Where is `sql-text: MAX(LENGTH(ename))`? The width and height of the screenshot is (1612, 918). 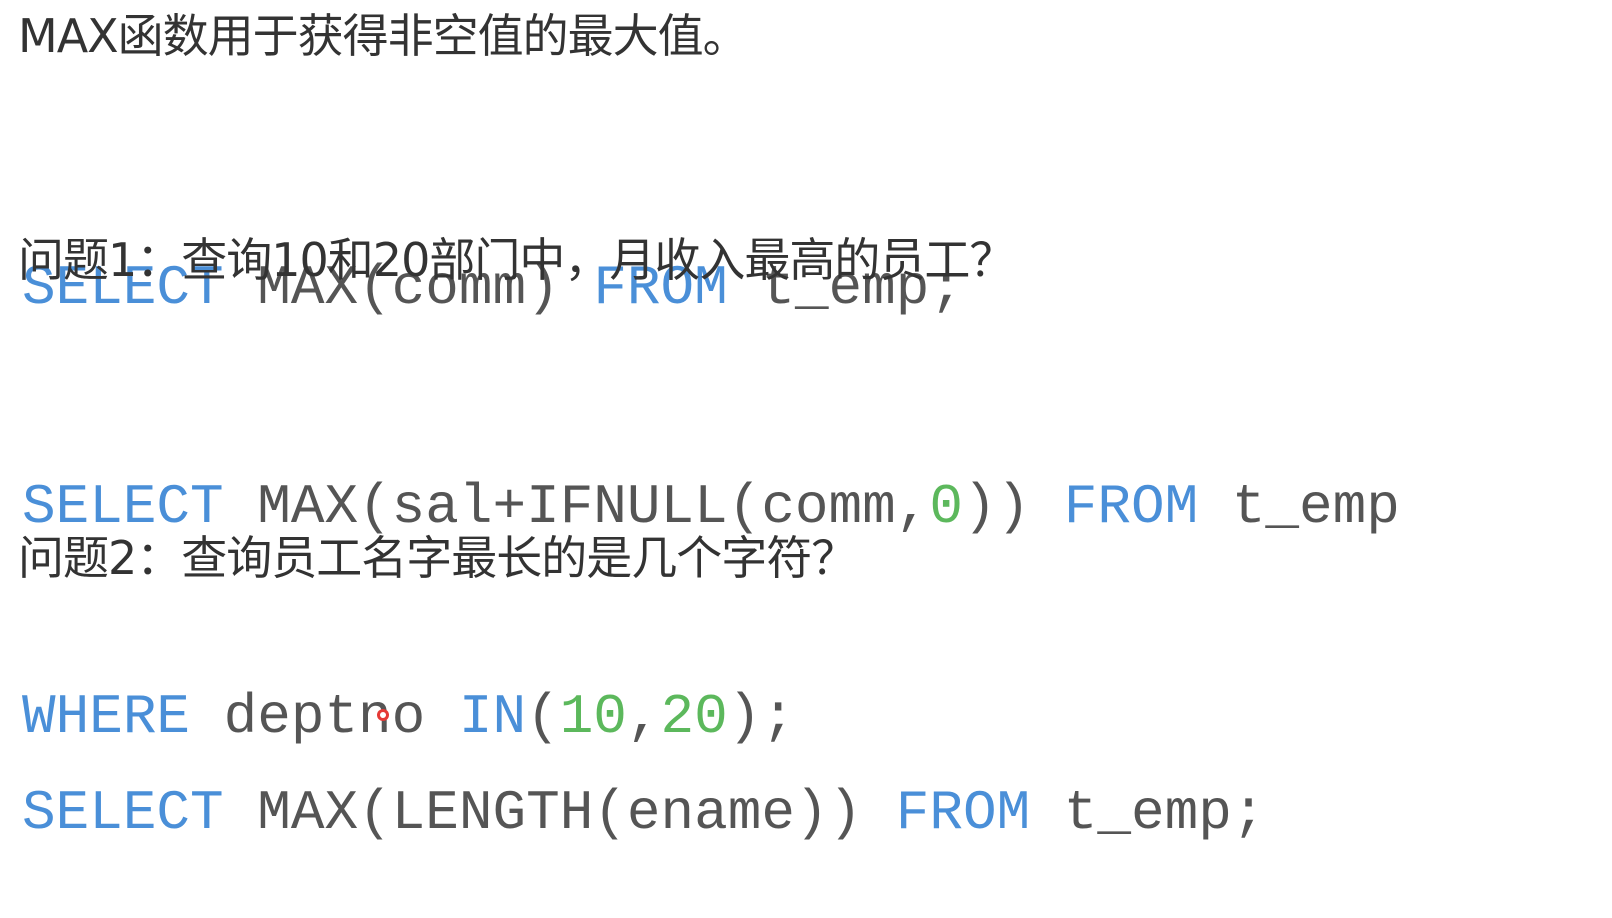
sql-text: MAX(LENGTH(ename)) is located at coordinates (559, 813).